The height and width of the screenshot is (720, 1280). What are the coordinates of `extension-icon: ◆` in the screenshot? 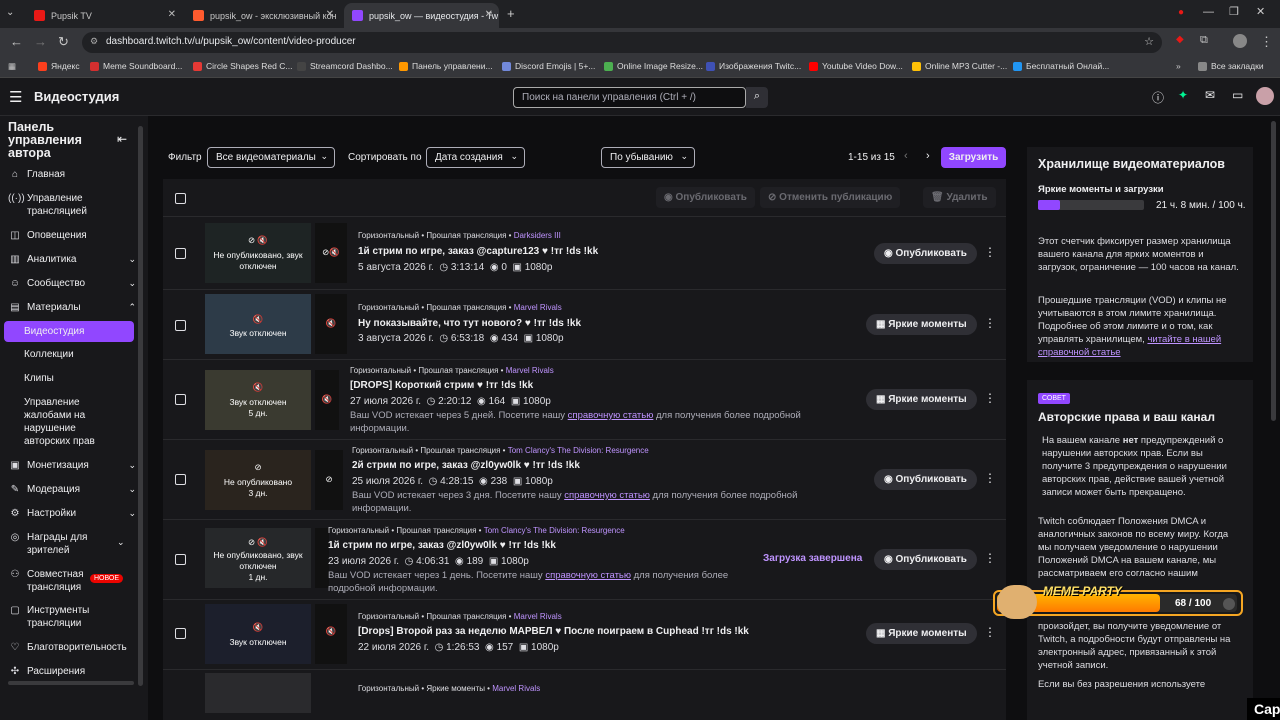 It's located at (1180, 39).